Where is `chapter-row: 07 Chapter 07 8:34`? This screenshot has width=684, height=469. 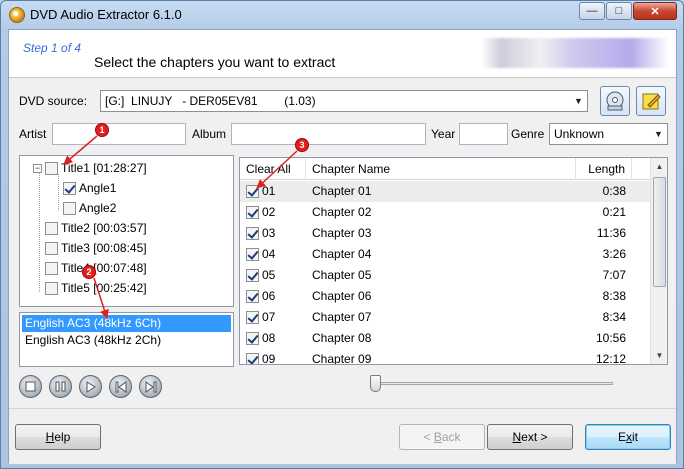 chapter-row: 07 Chapter 07 8:34 is located at coordinates (446, 317).